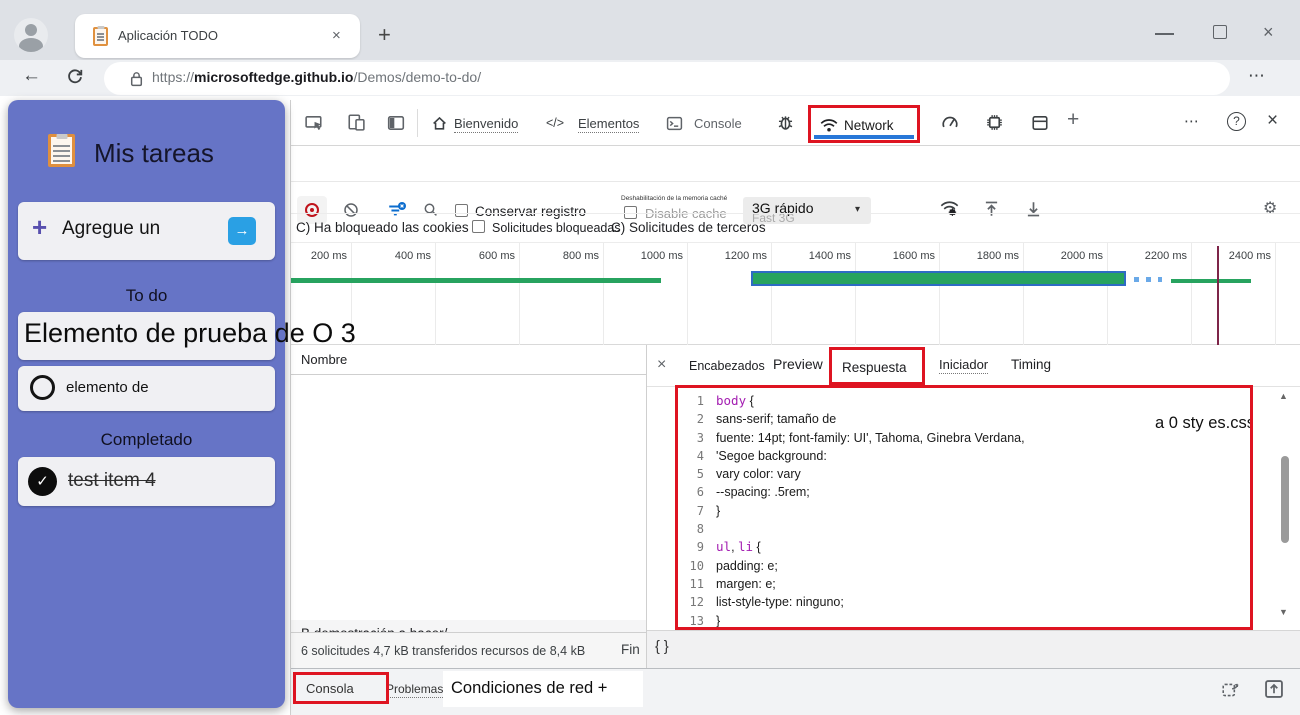 This screenshot has width=1300, height=715. What do you see at coordinates (661, 365) in the screenshot?
I see `response-close-icon: ×` at bounding box center [661, 365].